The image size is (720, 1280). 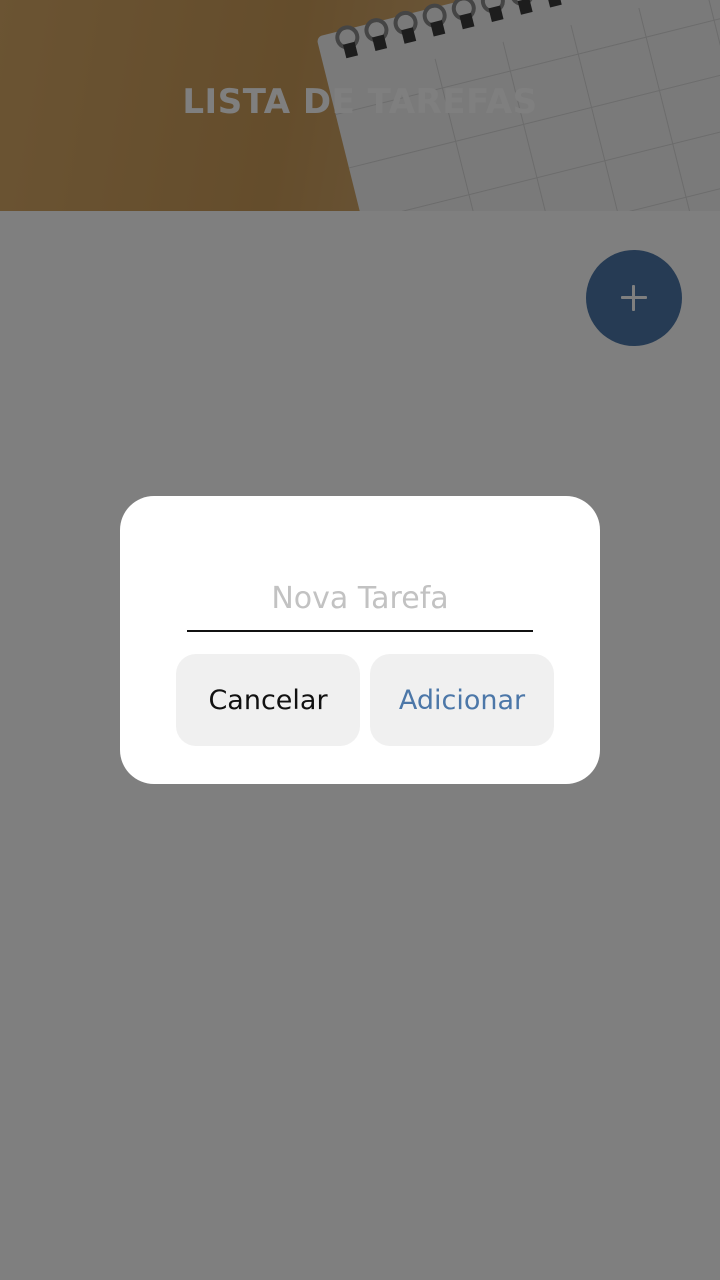 I want to click on add-button: Adicionar, so click(x=462, y=700).